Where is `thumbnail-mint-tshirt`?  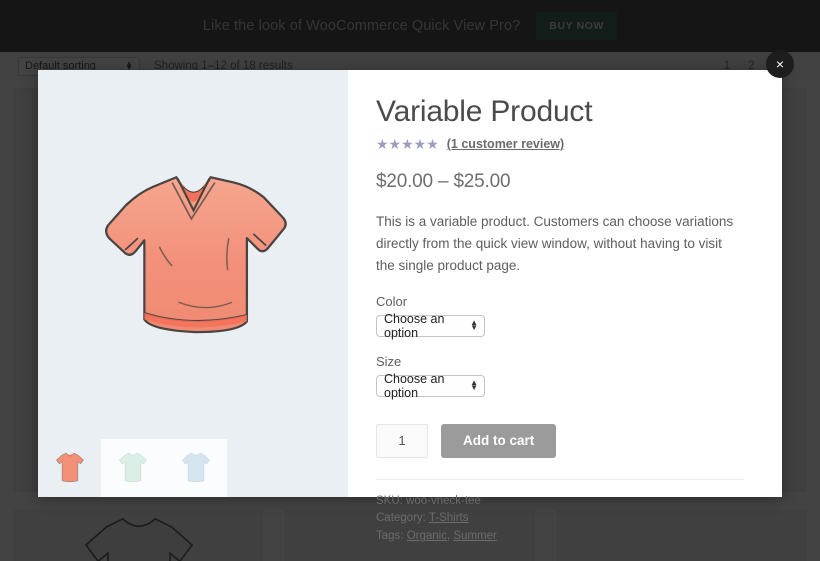
thumbnail-mint-tshirt is located at coordinates (132, 468).